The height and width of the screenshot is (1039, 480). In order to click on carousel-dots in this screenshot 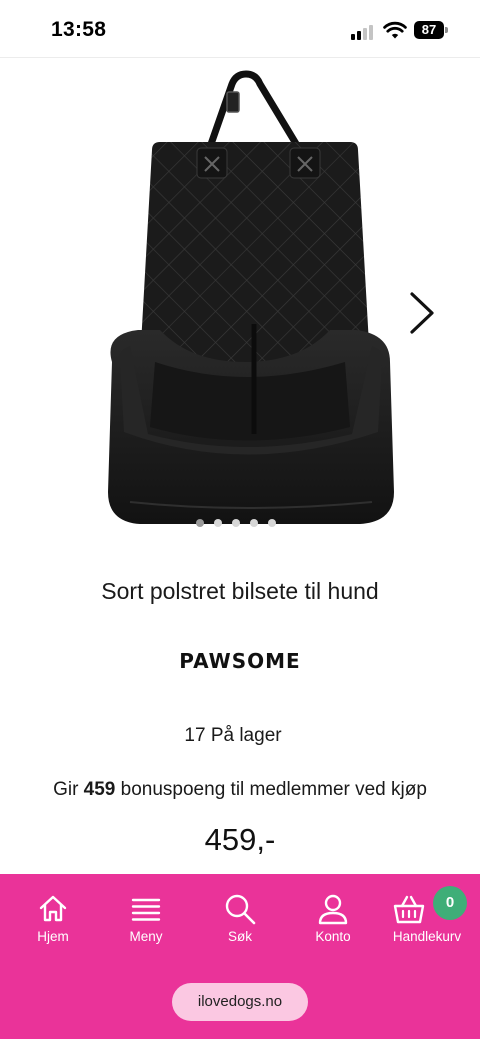, I will do `click(236, 524)`.